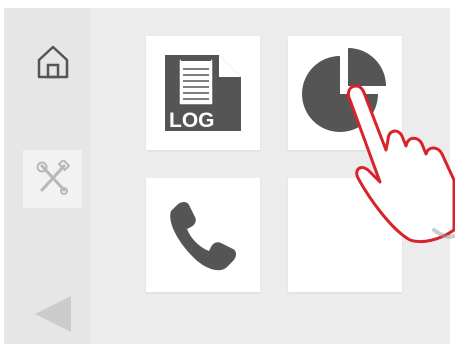 Image resolution: width=455 pixels, height=347 pixels. I want to click on tools-icon, so click(53, 177).